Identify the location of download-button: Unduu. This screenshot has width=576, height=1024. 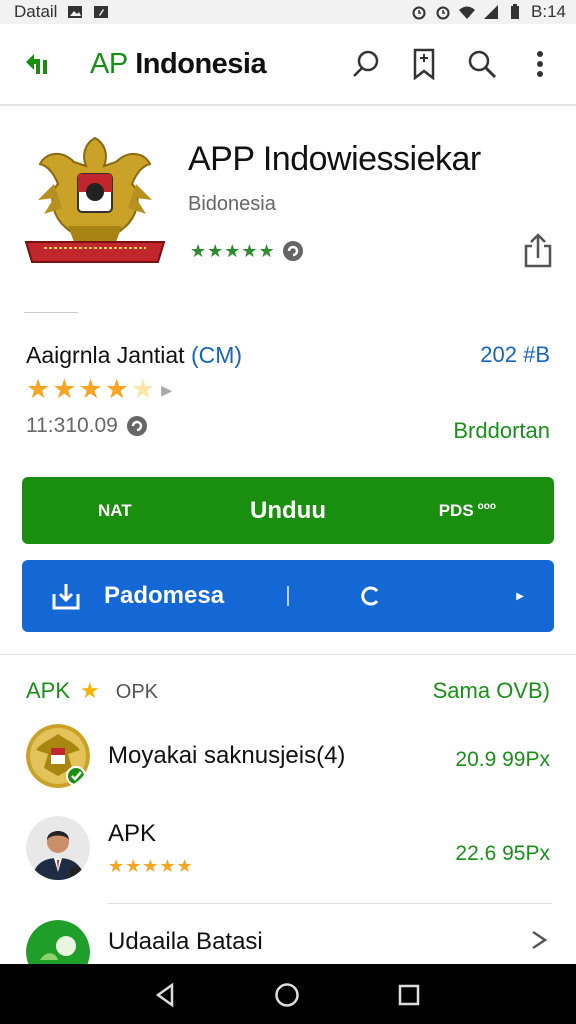
(288, 510).